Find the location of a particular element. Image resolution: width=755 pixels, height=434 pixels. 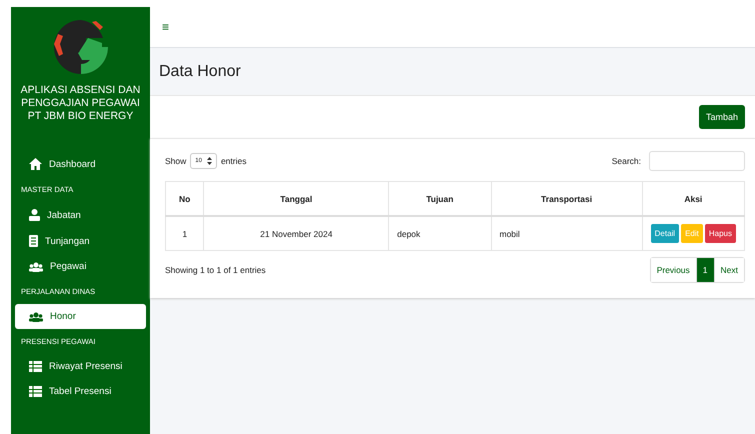

page-title: Data Honor is located at coordinates (200, 72).